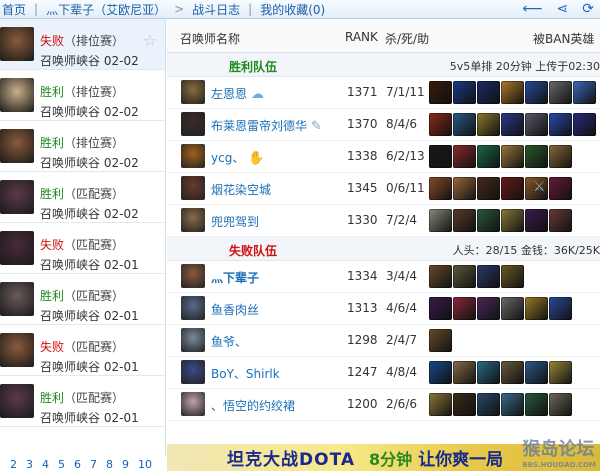 The image size is (600, 471). Describe the element at coordinates (106, 9) in the screenshot. I see `breadcrumb-player: 灬下辈子（艾欧尼亚）` at that location.